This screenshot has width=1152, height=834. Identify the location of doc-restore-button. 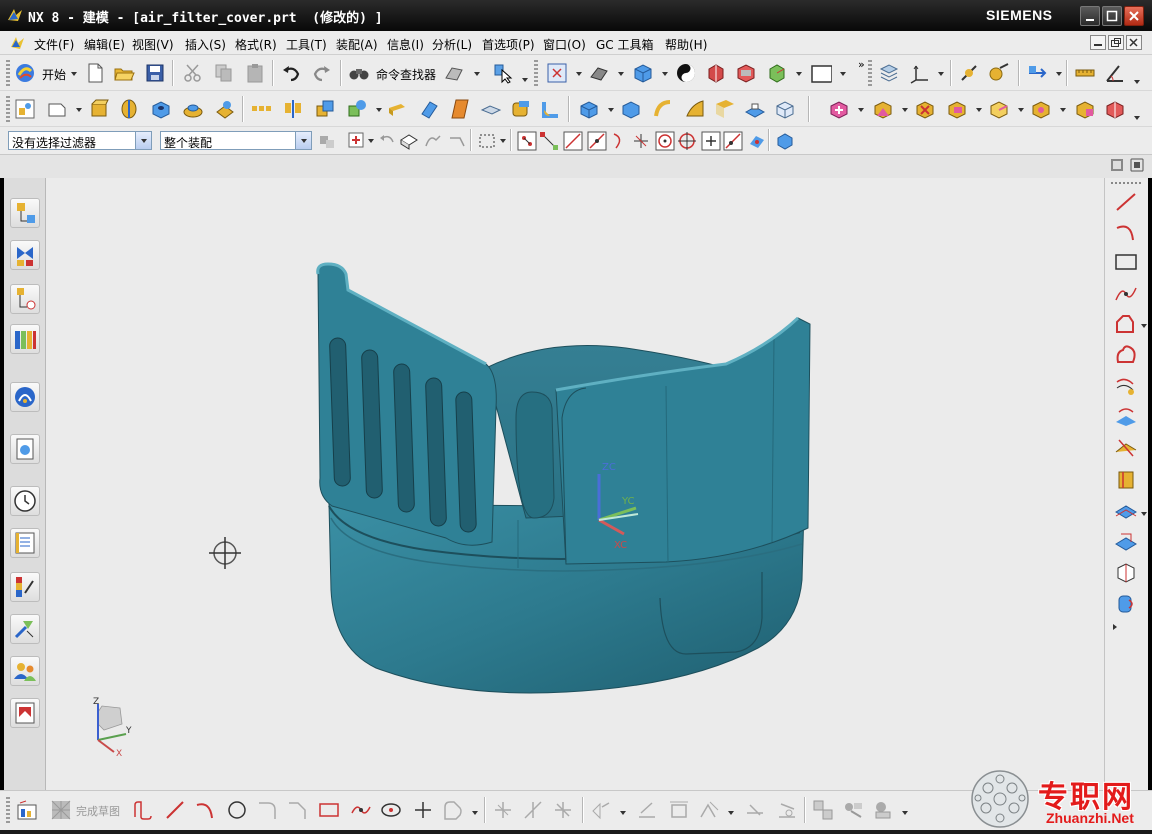
(1116, 42).